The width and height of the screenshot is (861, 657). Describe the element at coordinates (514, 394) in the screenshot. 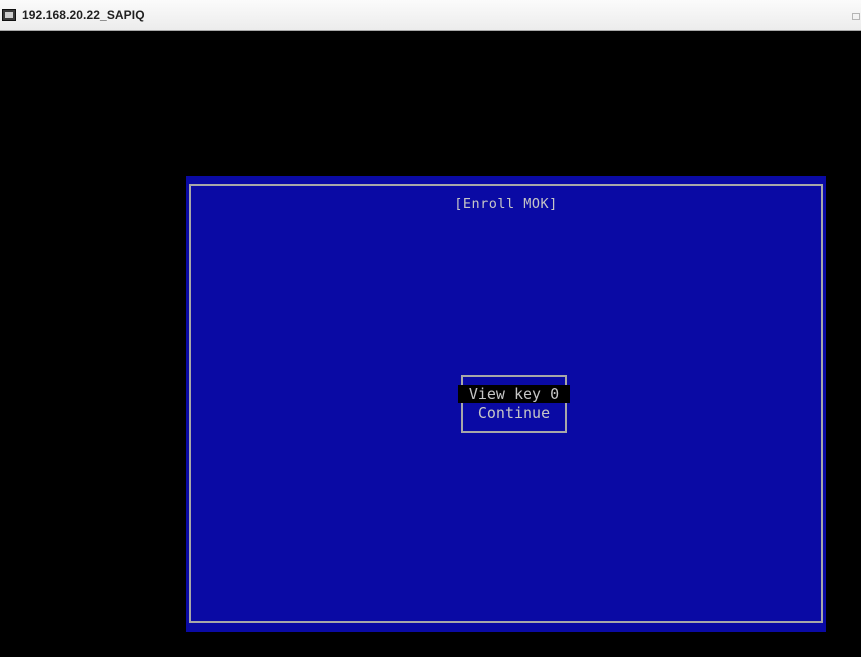

I see `menu-item-view-key-0: View key 0` at that location.